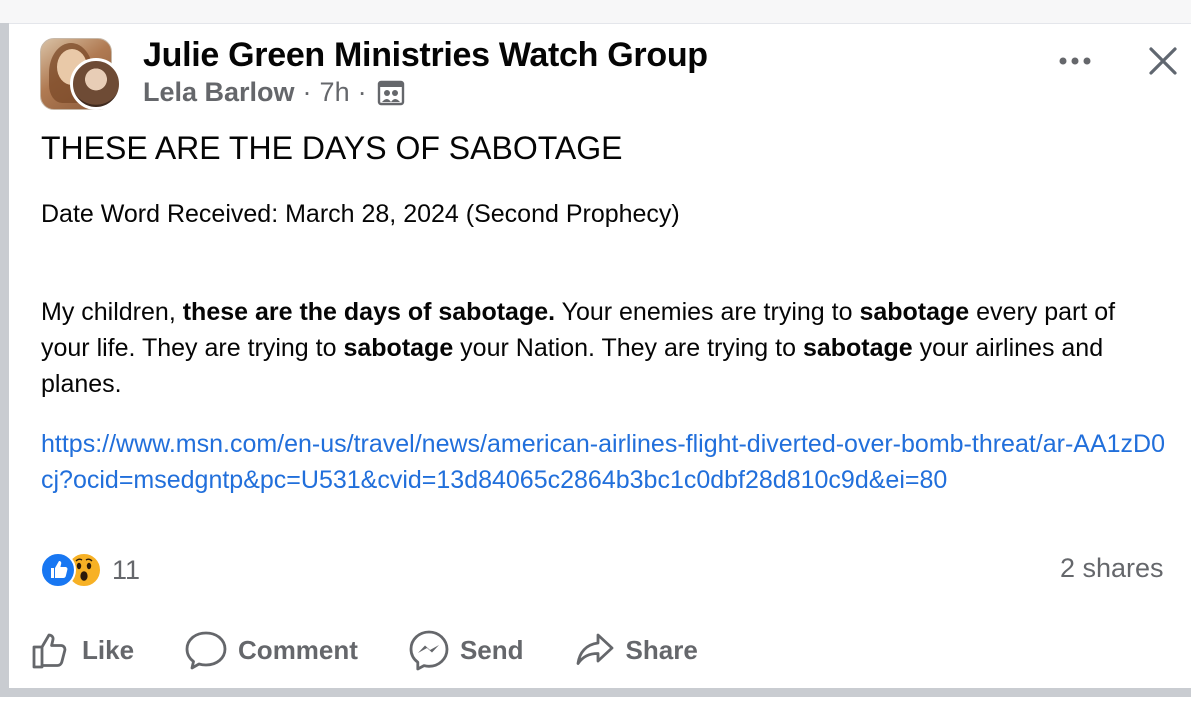 This screenshot has width=1191, height=728. What do you see at coordinates (595, 712) in the screenshot?
I see `next-card-top` at bounding box center [595, 712].